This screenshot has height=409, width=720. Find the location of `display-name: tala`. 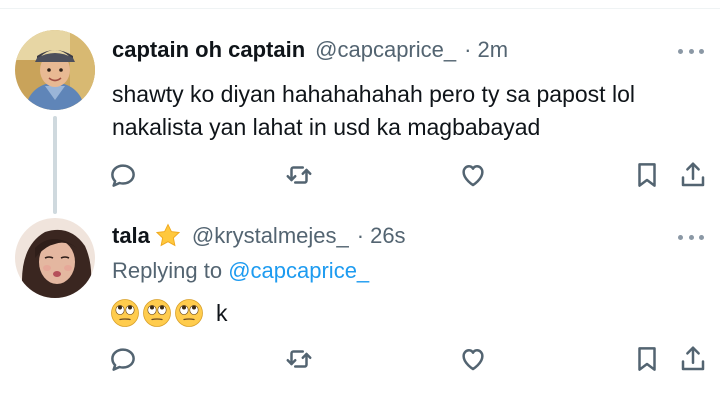

display-name: tala is located at coordinates (131, 236).